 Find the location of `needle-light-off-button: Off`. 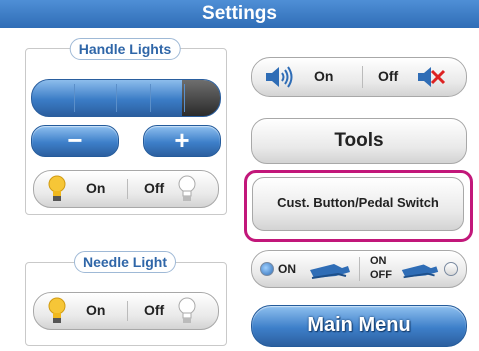

needle-light-off-button: Off is located at coordinates (172, 311).